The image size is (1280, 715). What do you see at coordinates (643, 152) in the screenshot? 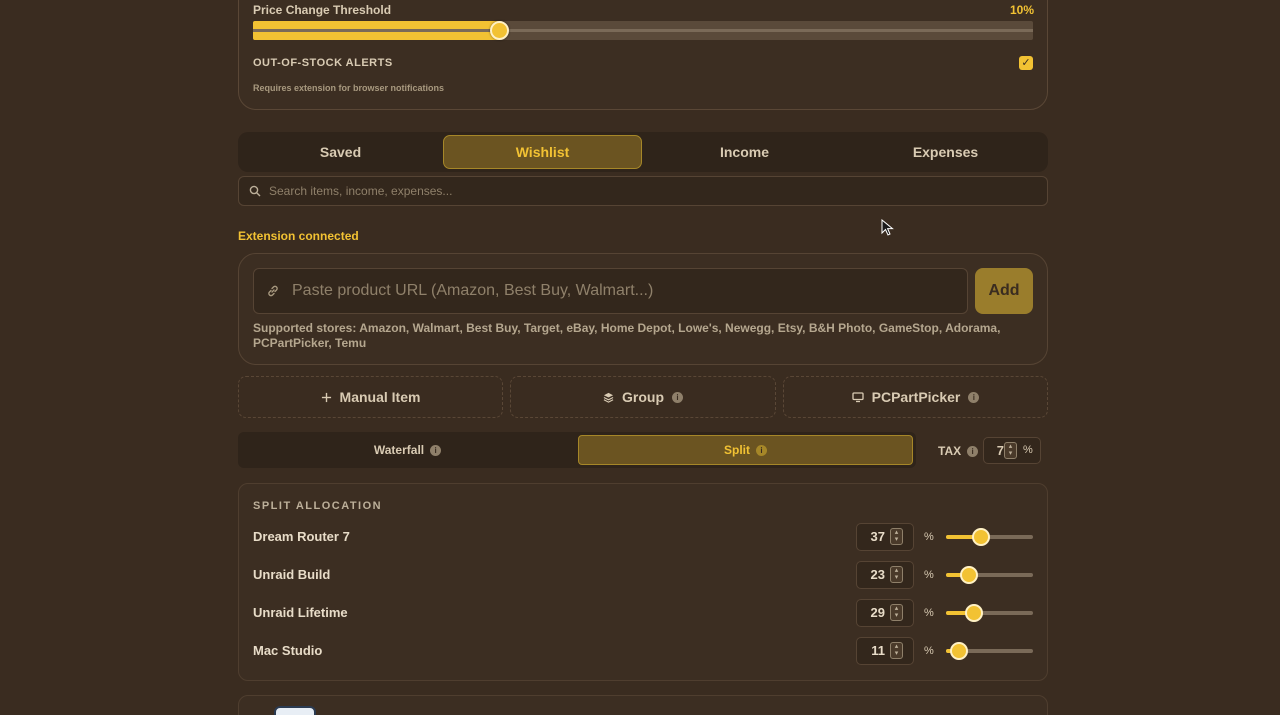
I see `main-tabs: Saved Wishlist Income Expenses` at bounding box center [643, 152].